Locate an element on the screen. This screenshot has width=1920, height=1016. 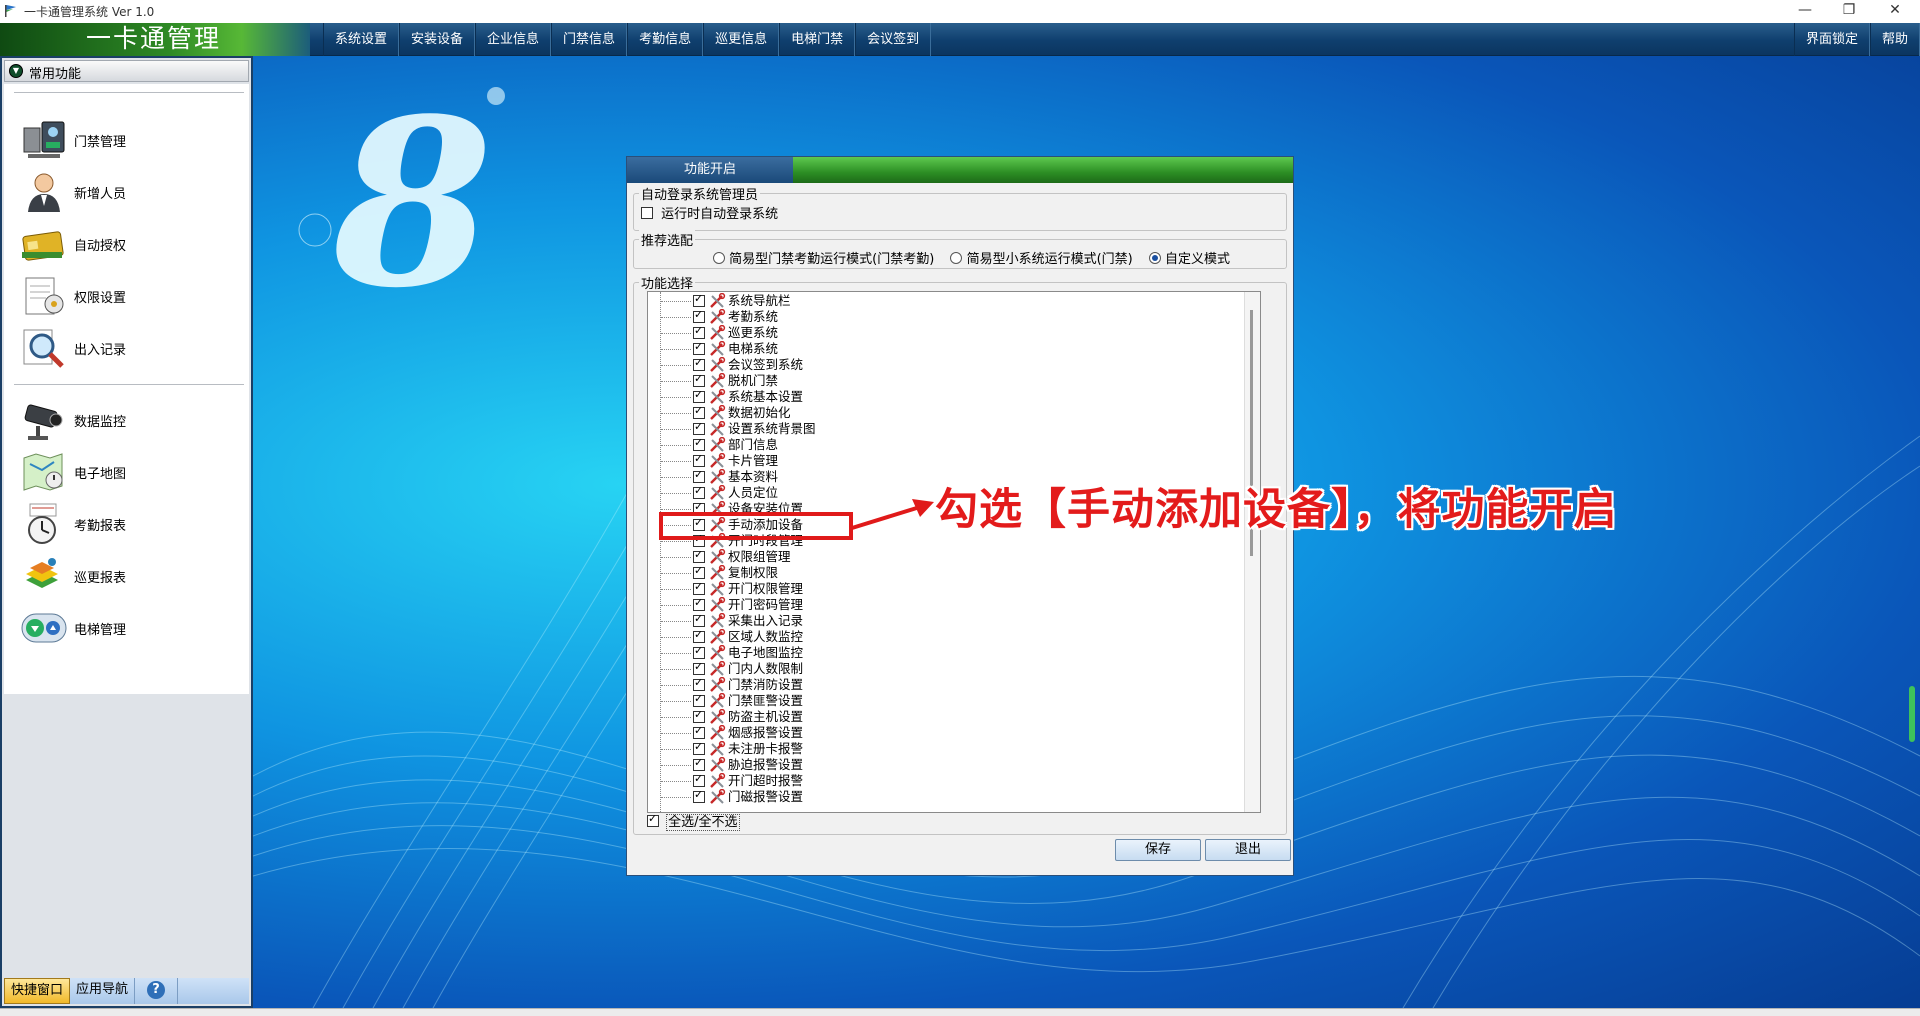
preset-option-attendance: 简易型门禁考勤运行模式(门禁考勤) is located at coordinates (823, 258).